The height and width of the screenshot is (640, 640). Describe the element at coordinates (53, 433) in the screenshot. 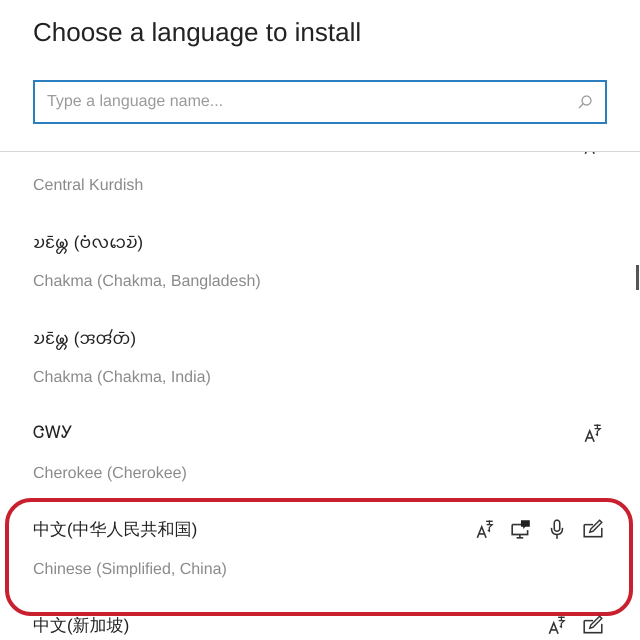

I see `native-language-name: ᏣᎳᎩ` at that location.